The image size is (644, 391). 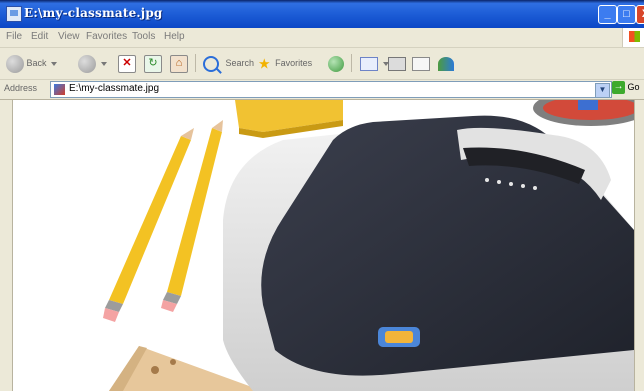 I want to click on go-button: → Go, so click(x=627, y=89).